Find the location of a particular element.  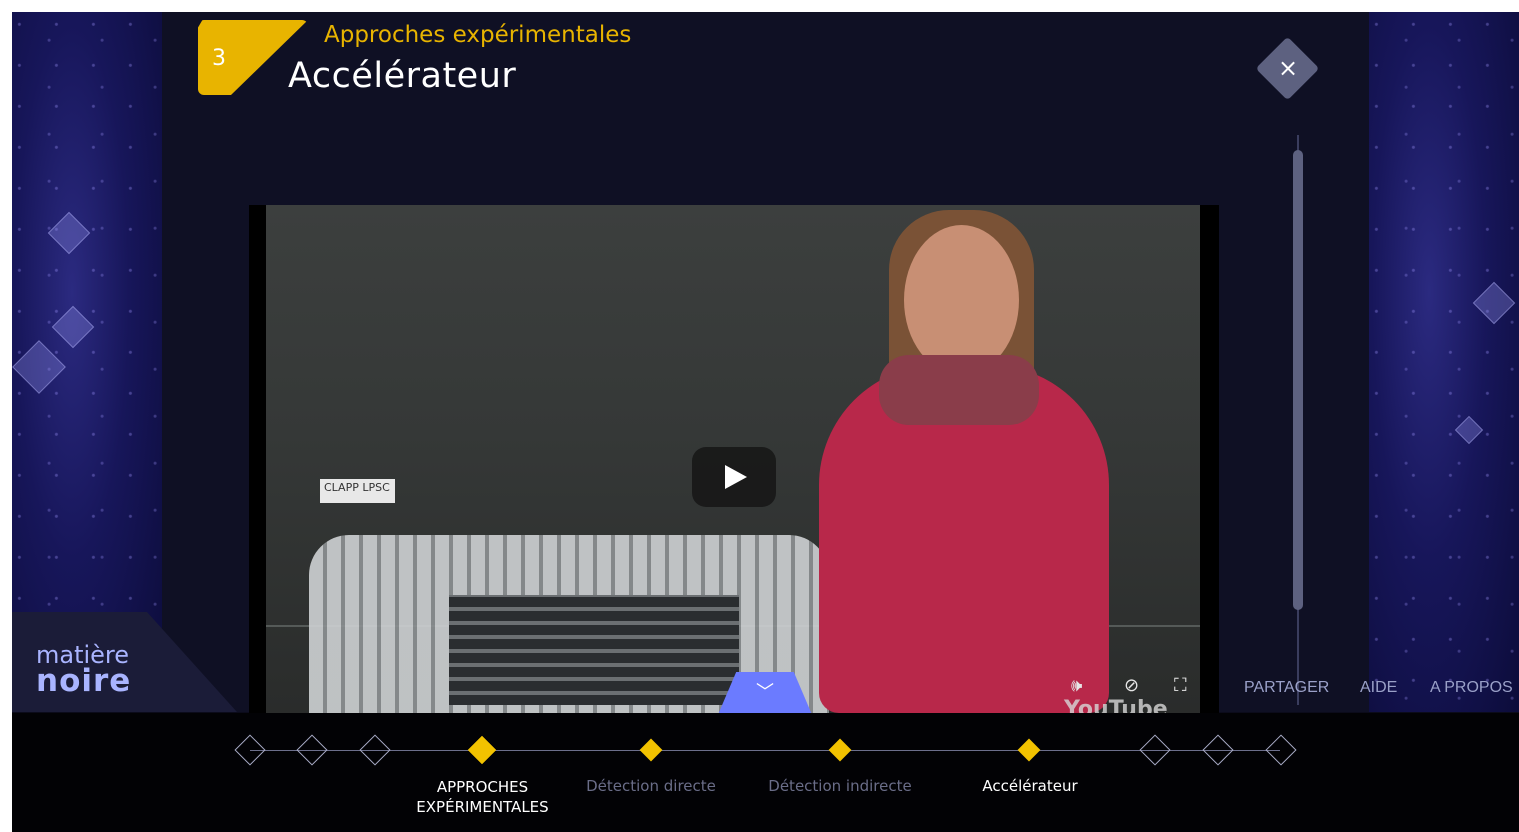

help-link: AIDE is located at coordinates (1378, 688).